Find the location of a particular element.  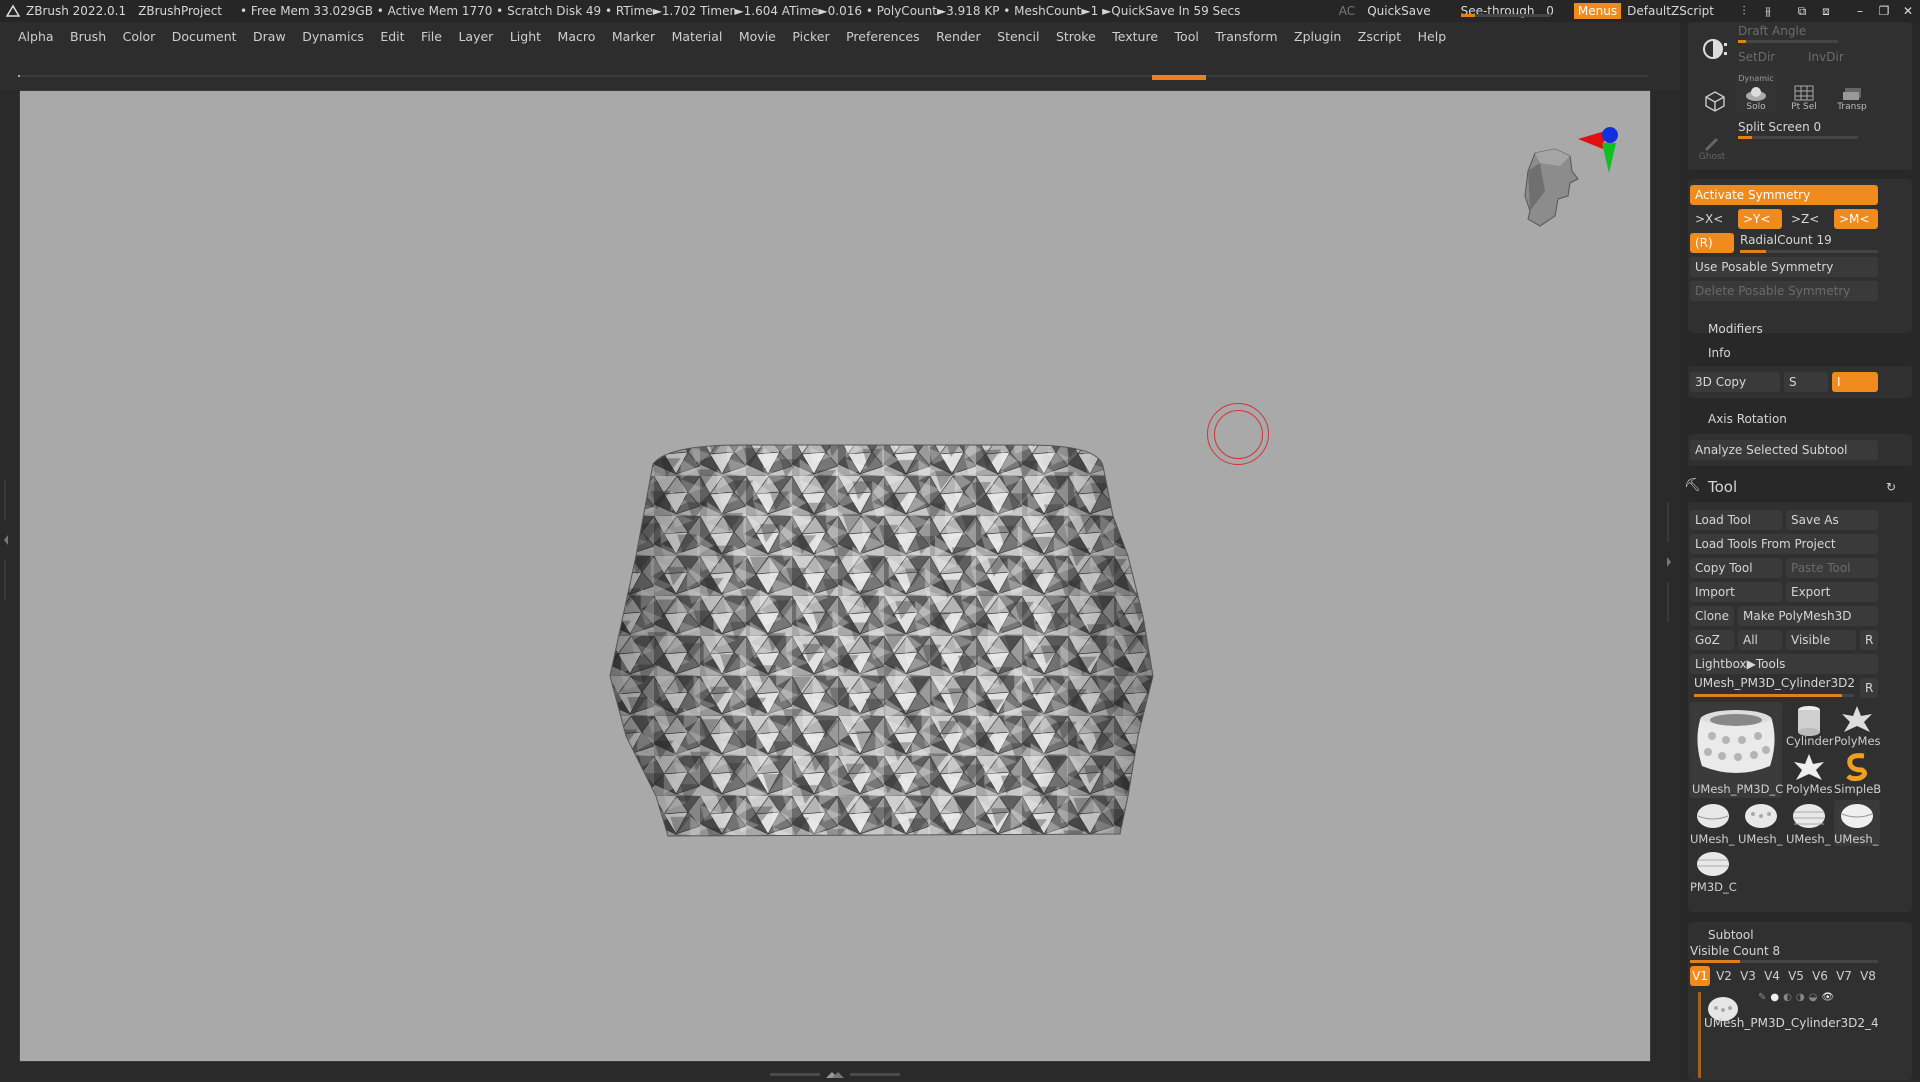

tool-thumb-main: UMesh_PM3D_C is located at coordinates (1736, 750).